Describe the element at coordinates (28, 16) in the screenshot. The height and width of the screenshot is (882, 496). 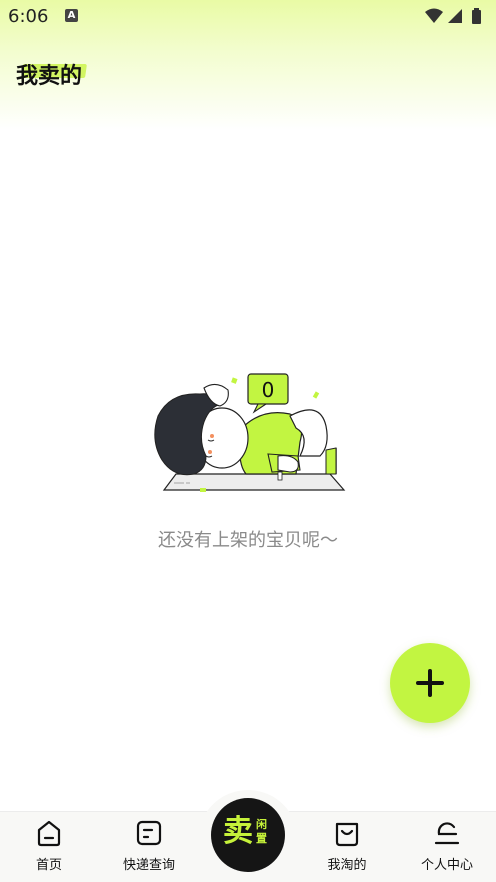
I see `status-time: 6:06` at that location.